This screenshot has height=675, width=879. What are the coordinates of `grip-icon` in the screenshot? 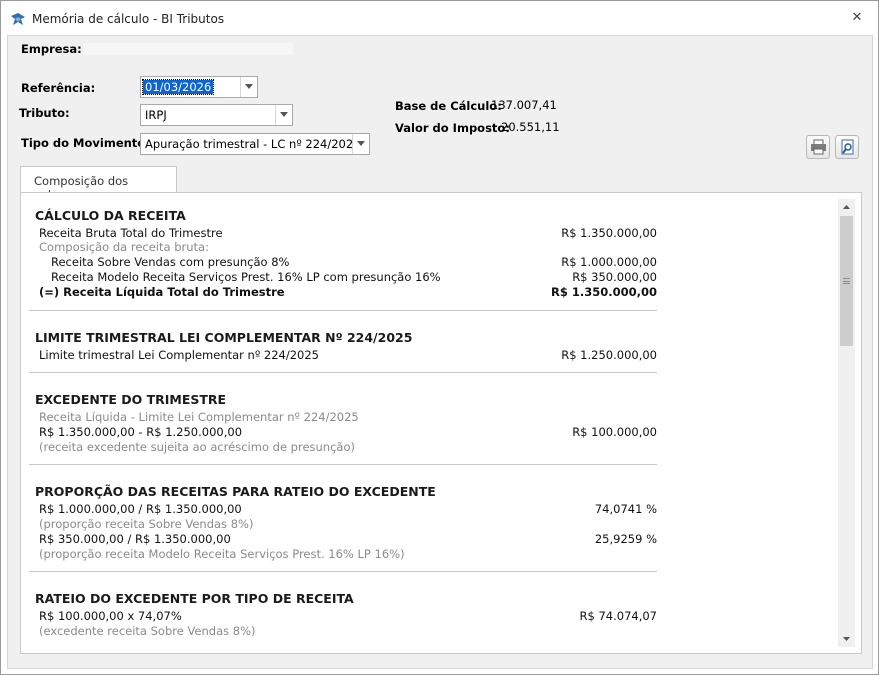 It's located at (846, 281).